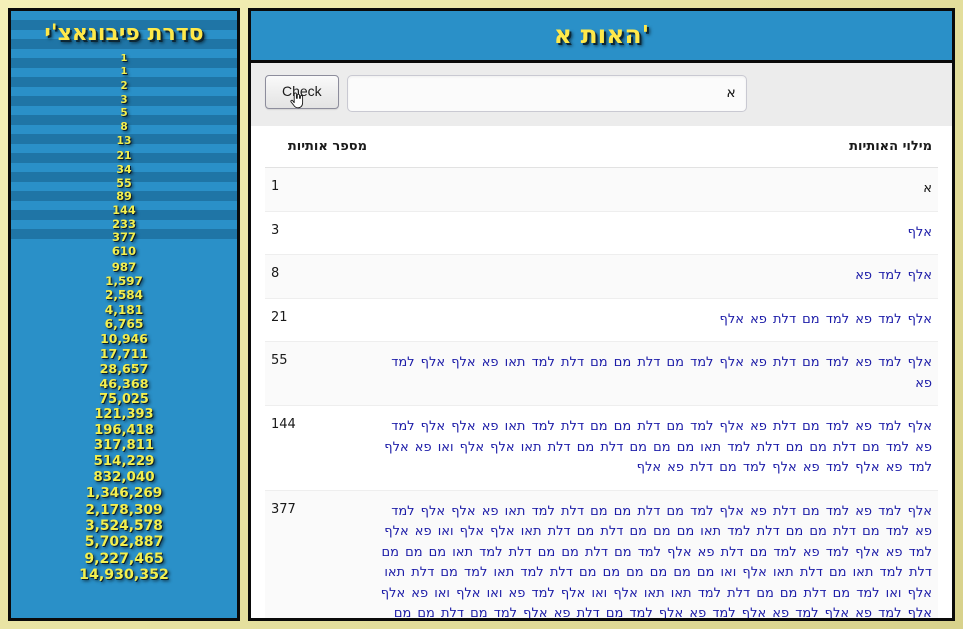 The image size is (963, 629). I want to click on fibonacci-item: 1,346,269, so click(124, 492).